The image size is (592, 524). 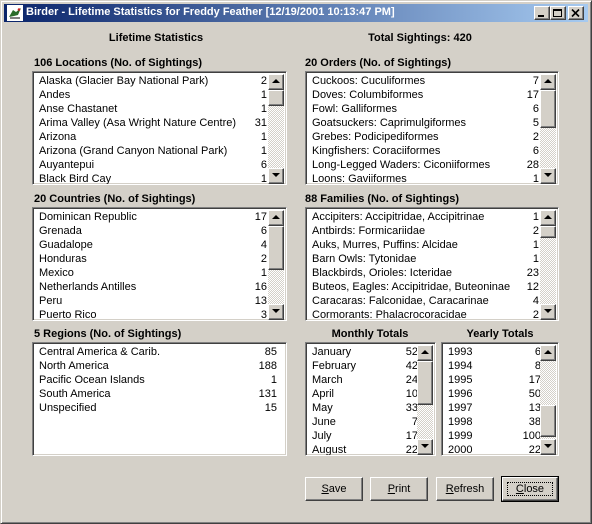 What do you see at coordinates (152, 137) in the screenshot?
I see `list-item: Arizona 1` at bounding box center [152, 137].